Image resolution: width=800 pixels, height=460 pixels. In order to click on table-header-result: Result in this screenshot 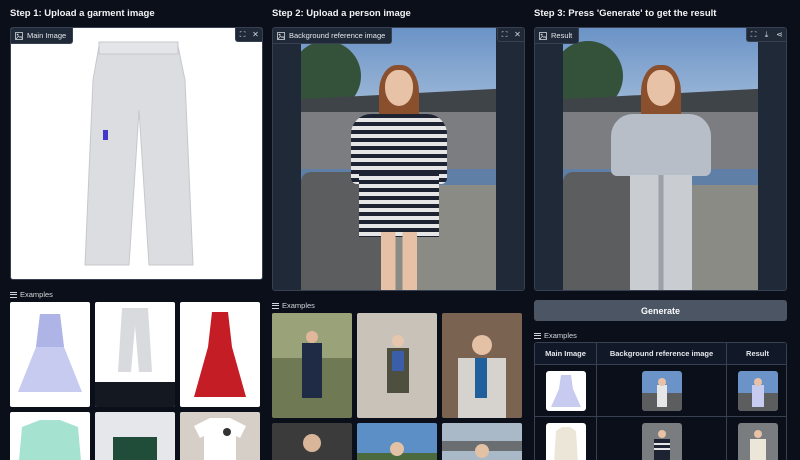, I will do `click(757, 353)`.